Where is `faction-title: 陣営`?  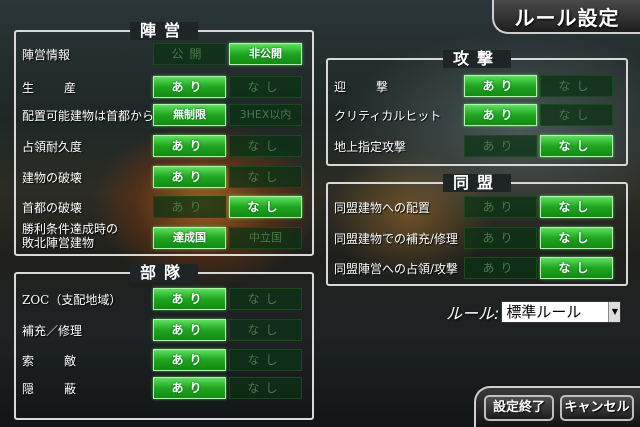
faction-title: 陣営 is located at coordinates (164, 31).